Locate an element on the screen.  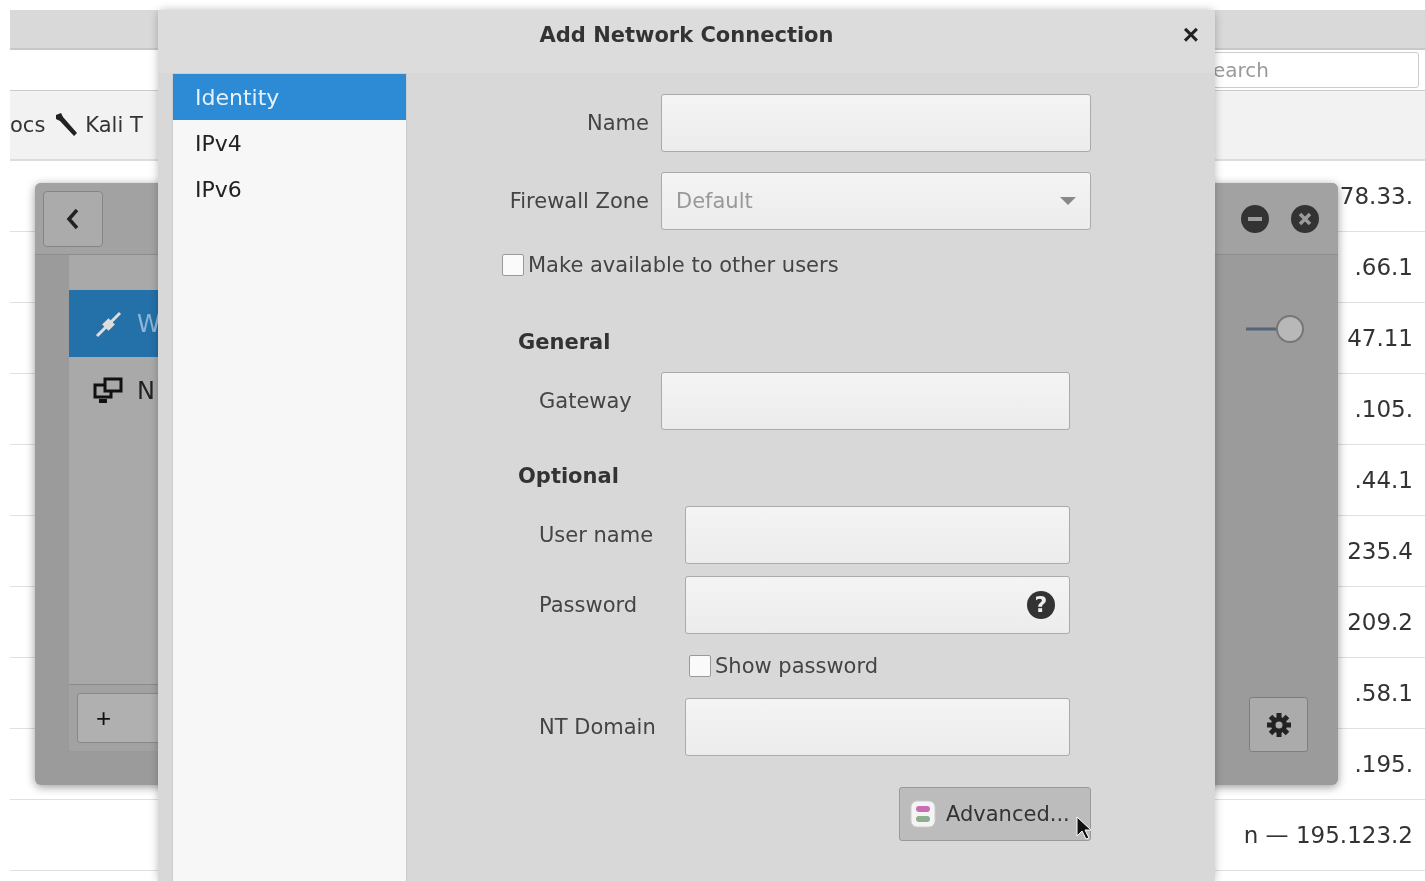
sidebar-item: IPv4 is located at coordinates (289, 143).